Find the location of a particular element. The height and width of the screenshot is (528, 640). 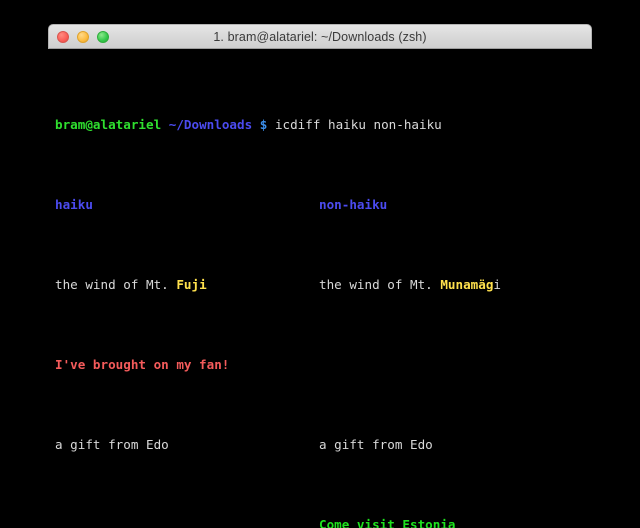

diff-right-cell: a gift from Edo is located at coordinates (376, 445).